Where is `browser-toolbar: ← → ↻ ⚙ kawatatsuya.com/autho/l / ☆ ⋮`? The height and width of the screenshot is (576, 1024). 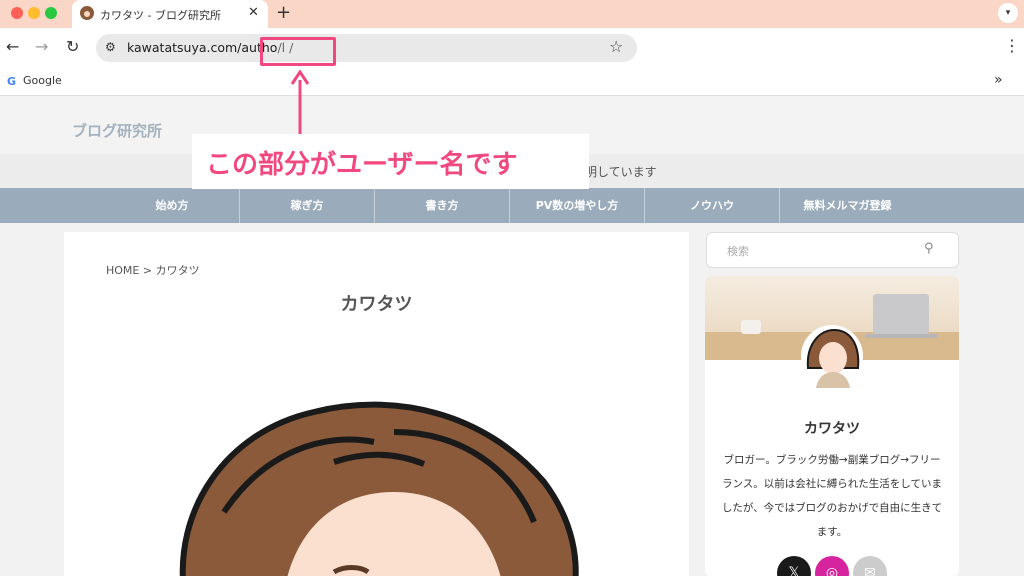 browser-toolbar: ← → ↻ ⚙ kawatatsuya.com/autho/l / ☆ ⋮ is located at coordinates (512, 48).